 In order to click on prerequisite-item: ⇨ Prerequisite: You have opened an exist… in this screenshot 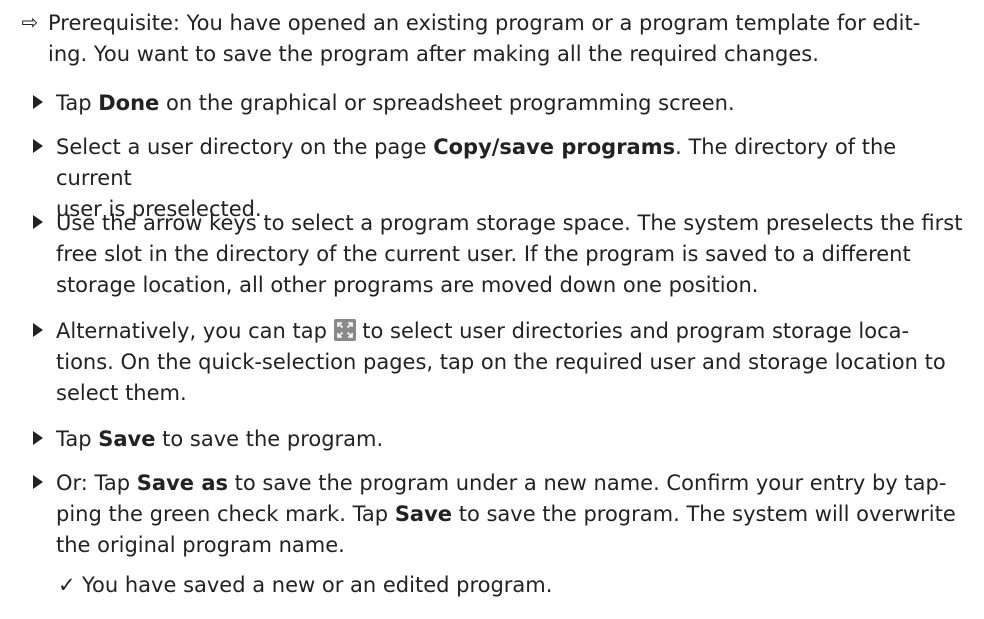, I will do `click(492, 40)`.